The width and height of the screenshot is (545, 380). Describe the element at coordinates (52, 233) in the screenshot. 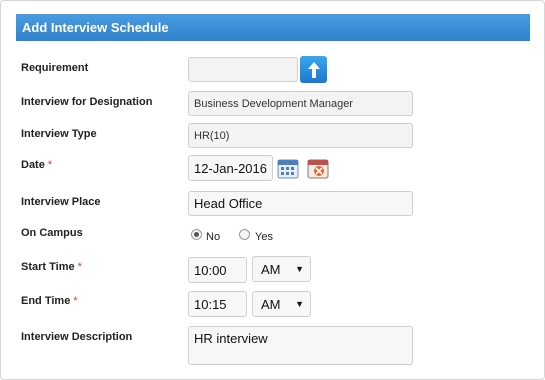

I see `on-campus-label: On Campus` at that location.